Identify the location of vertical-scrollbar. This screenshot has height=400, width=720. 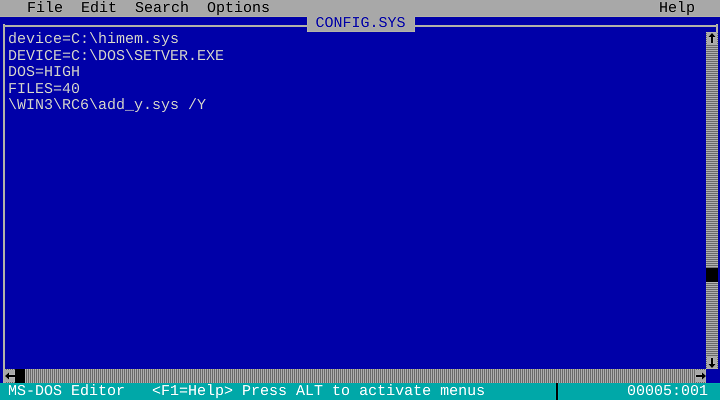
(712, 200).